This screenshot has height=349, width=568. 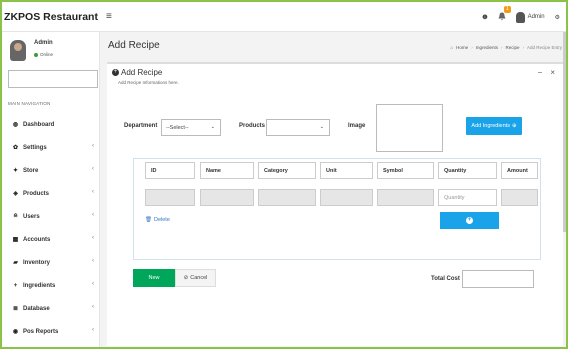 What do you see at coordinates (51, 331) in the screenshot?
I see `sidebar-item-pos-reports: ◉ Pos Reports ‹` at bounding box center [51, 331].